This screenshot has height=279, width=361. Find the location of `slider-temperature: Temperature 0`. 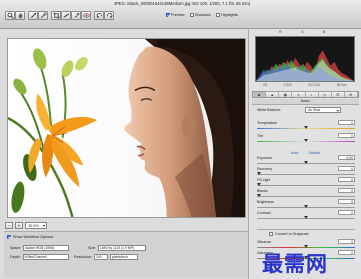

slider-temperature: Temperature 0 is located at coordinates (306, 126).